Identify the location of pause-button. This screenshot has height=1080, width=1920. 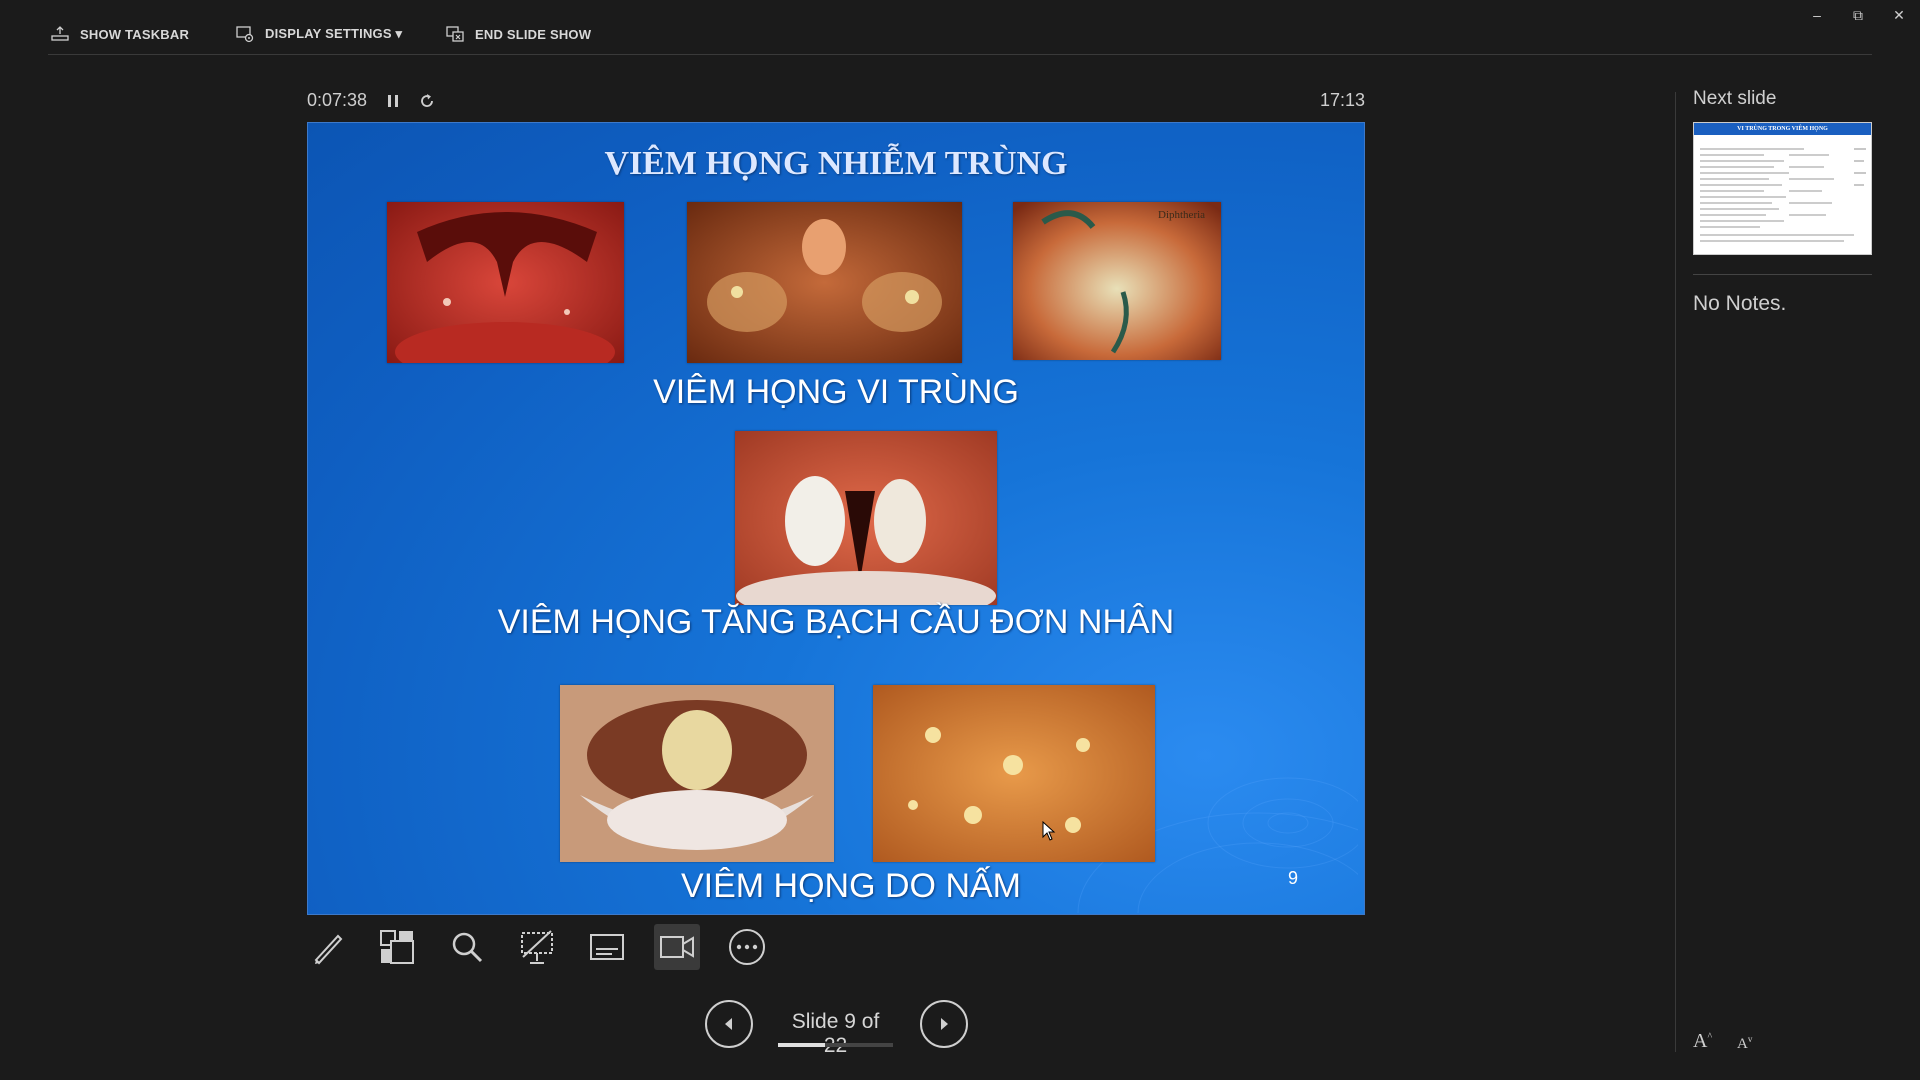
(393, 101).